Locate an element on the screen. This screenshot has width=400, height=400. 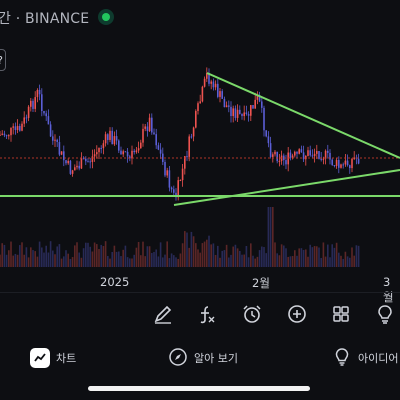
tab-ideas: 아이디어 is located at coordinates (365, 358).